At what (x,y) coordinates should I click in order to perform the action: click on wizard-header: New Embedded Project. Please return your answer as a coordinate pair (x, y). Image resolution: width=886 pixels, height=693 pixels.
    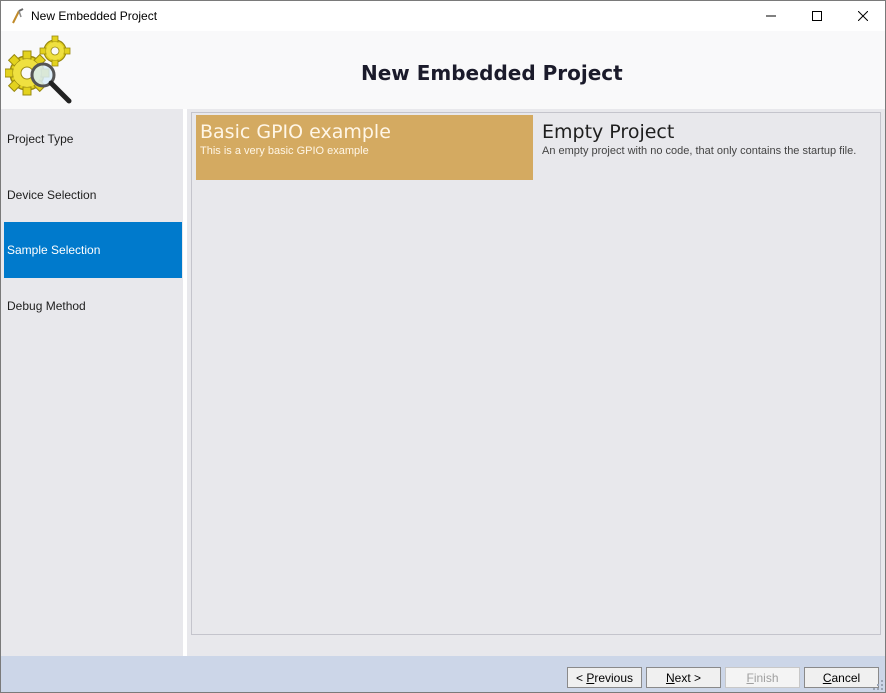
    Looking at the image, I should click on (443, 70).